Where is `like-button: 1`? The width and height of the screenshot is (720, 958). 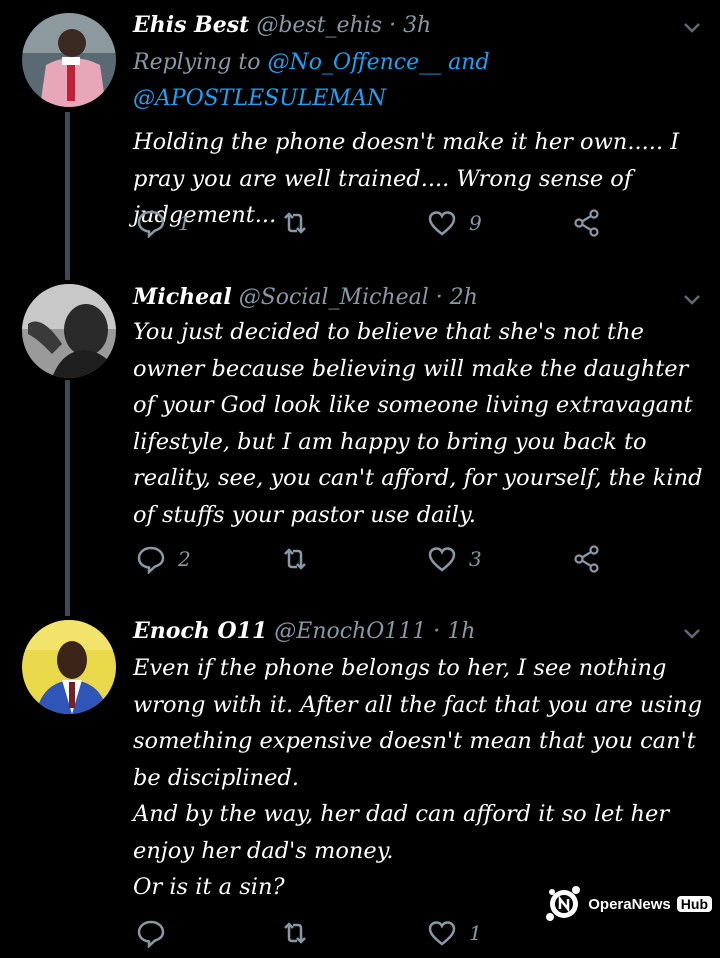 like-button: 1 is located at coordinates (454, 933).